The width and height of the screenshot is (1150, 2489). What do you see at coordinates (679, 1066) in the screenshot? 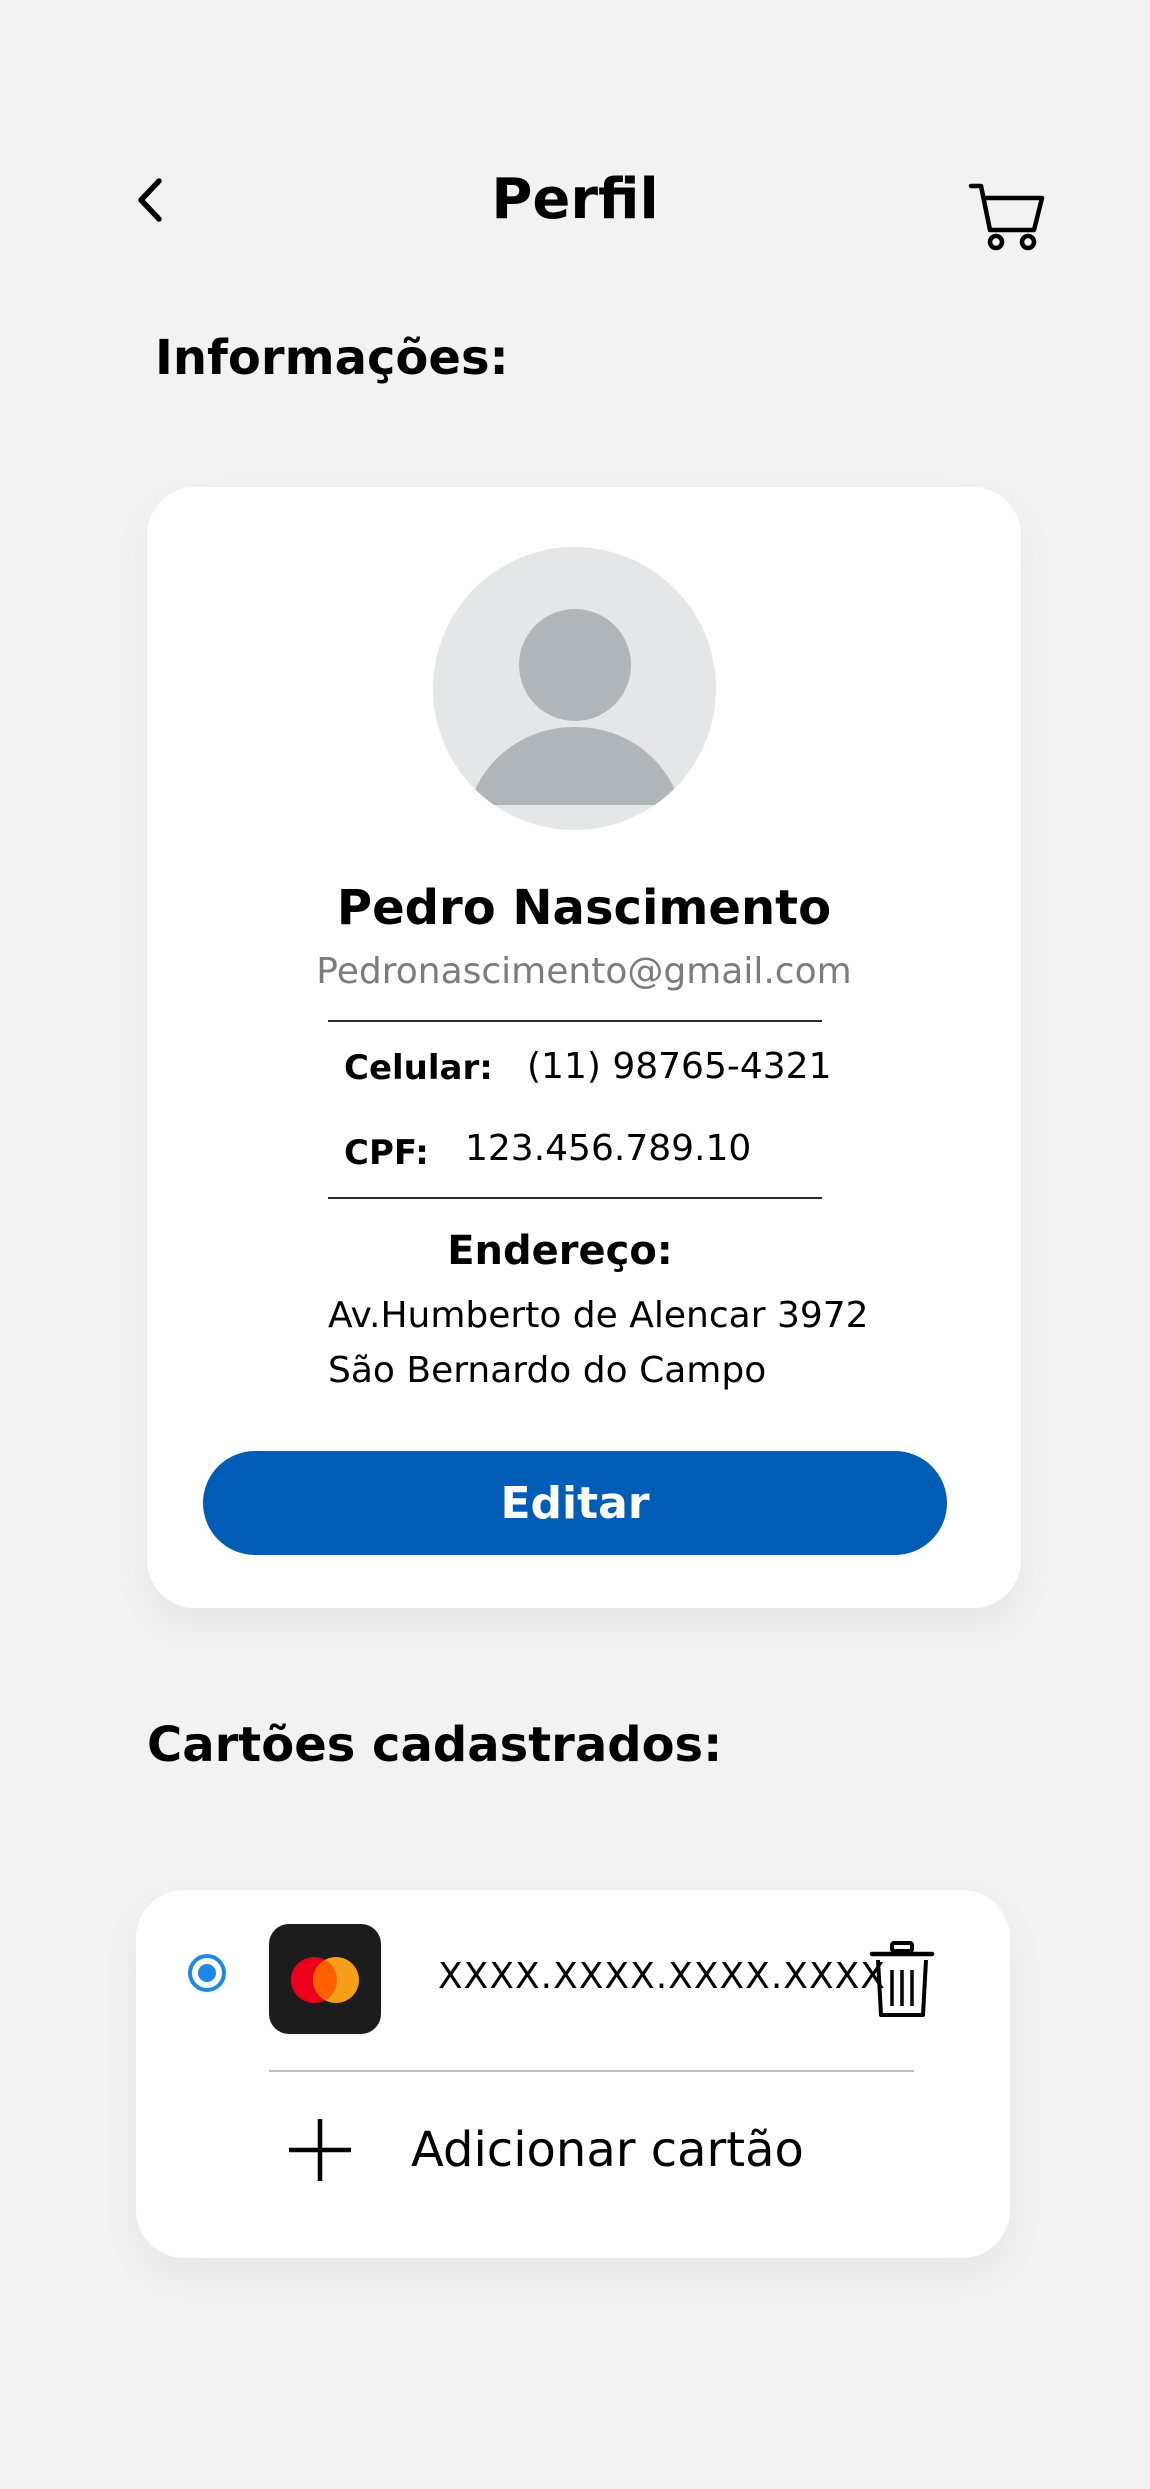
I see `phone-value: (11) 98765-4321` at bounding box center [679, 1066].